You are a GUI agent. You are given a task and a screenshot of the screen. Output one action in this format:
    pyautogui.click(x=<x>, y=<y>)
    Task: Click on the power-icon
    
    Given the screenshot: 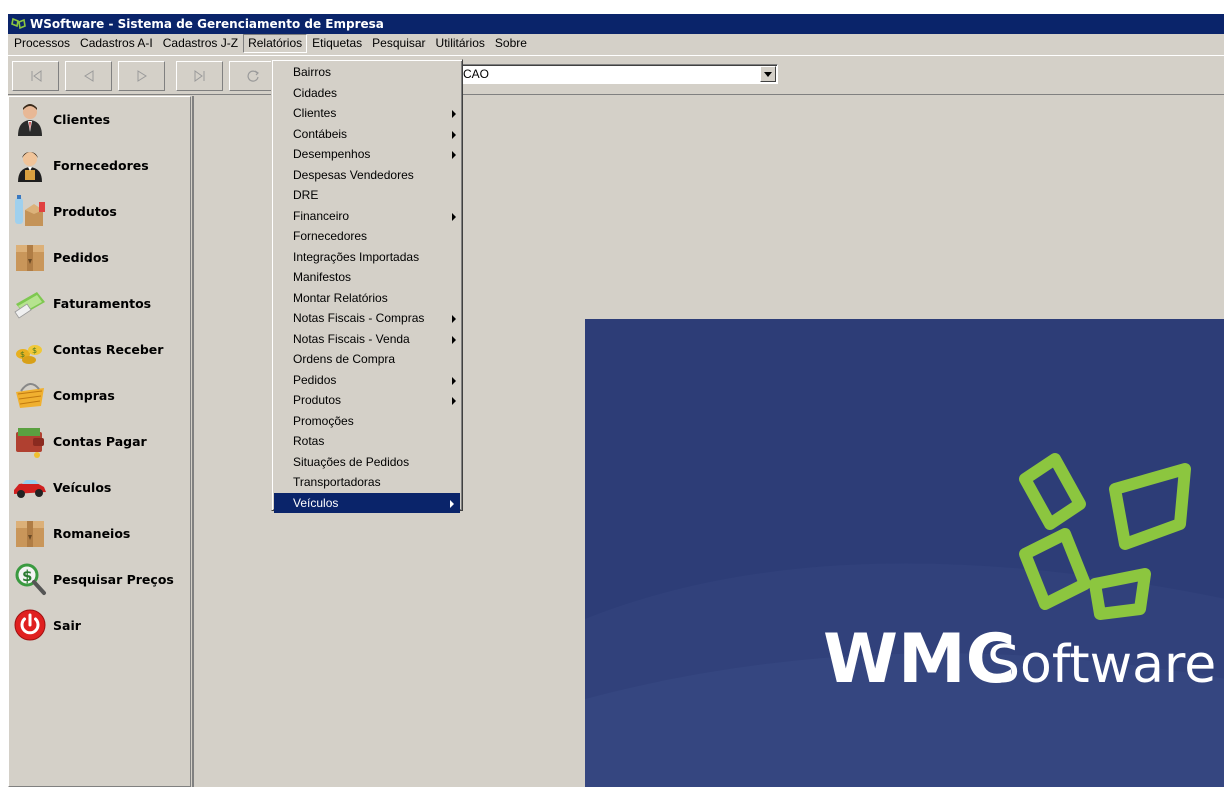 What is the action you would take?
    pyautogui.click(x=30, y=625)
    